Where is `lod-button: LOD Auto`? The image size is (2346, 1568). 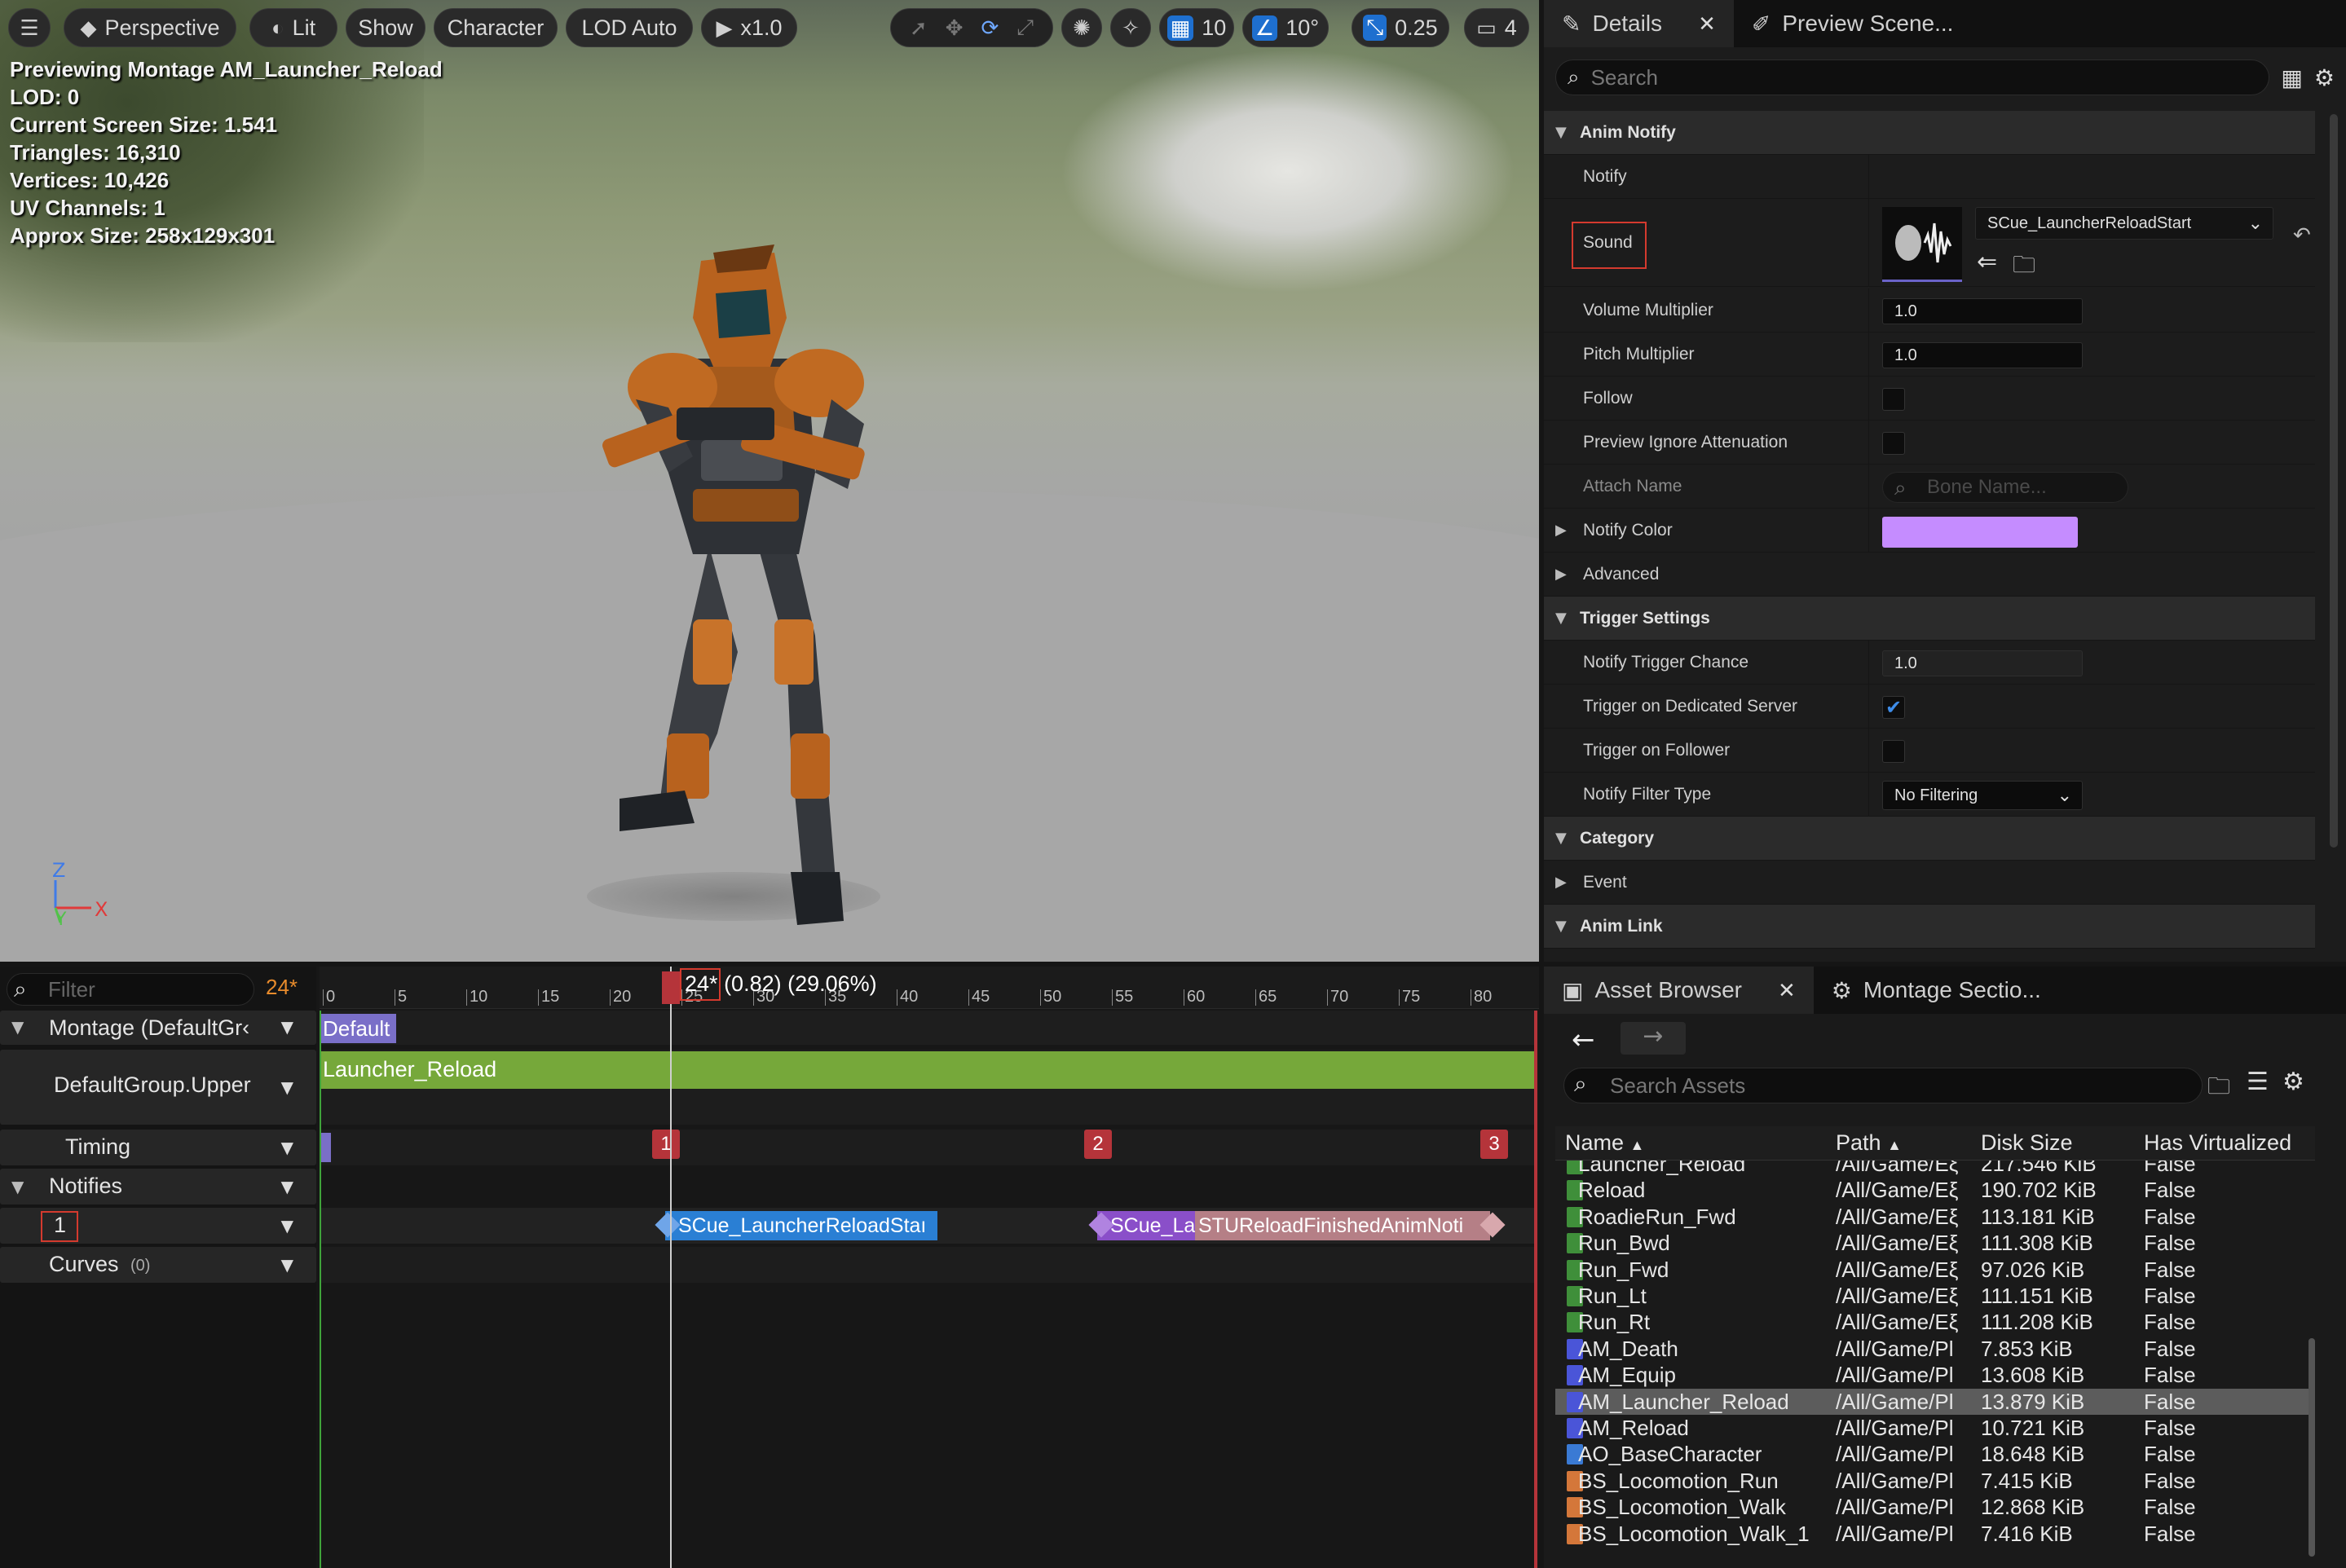 lod-button: LOD Auto is located at coordinates (629, 27).